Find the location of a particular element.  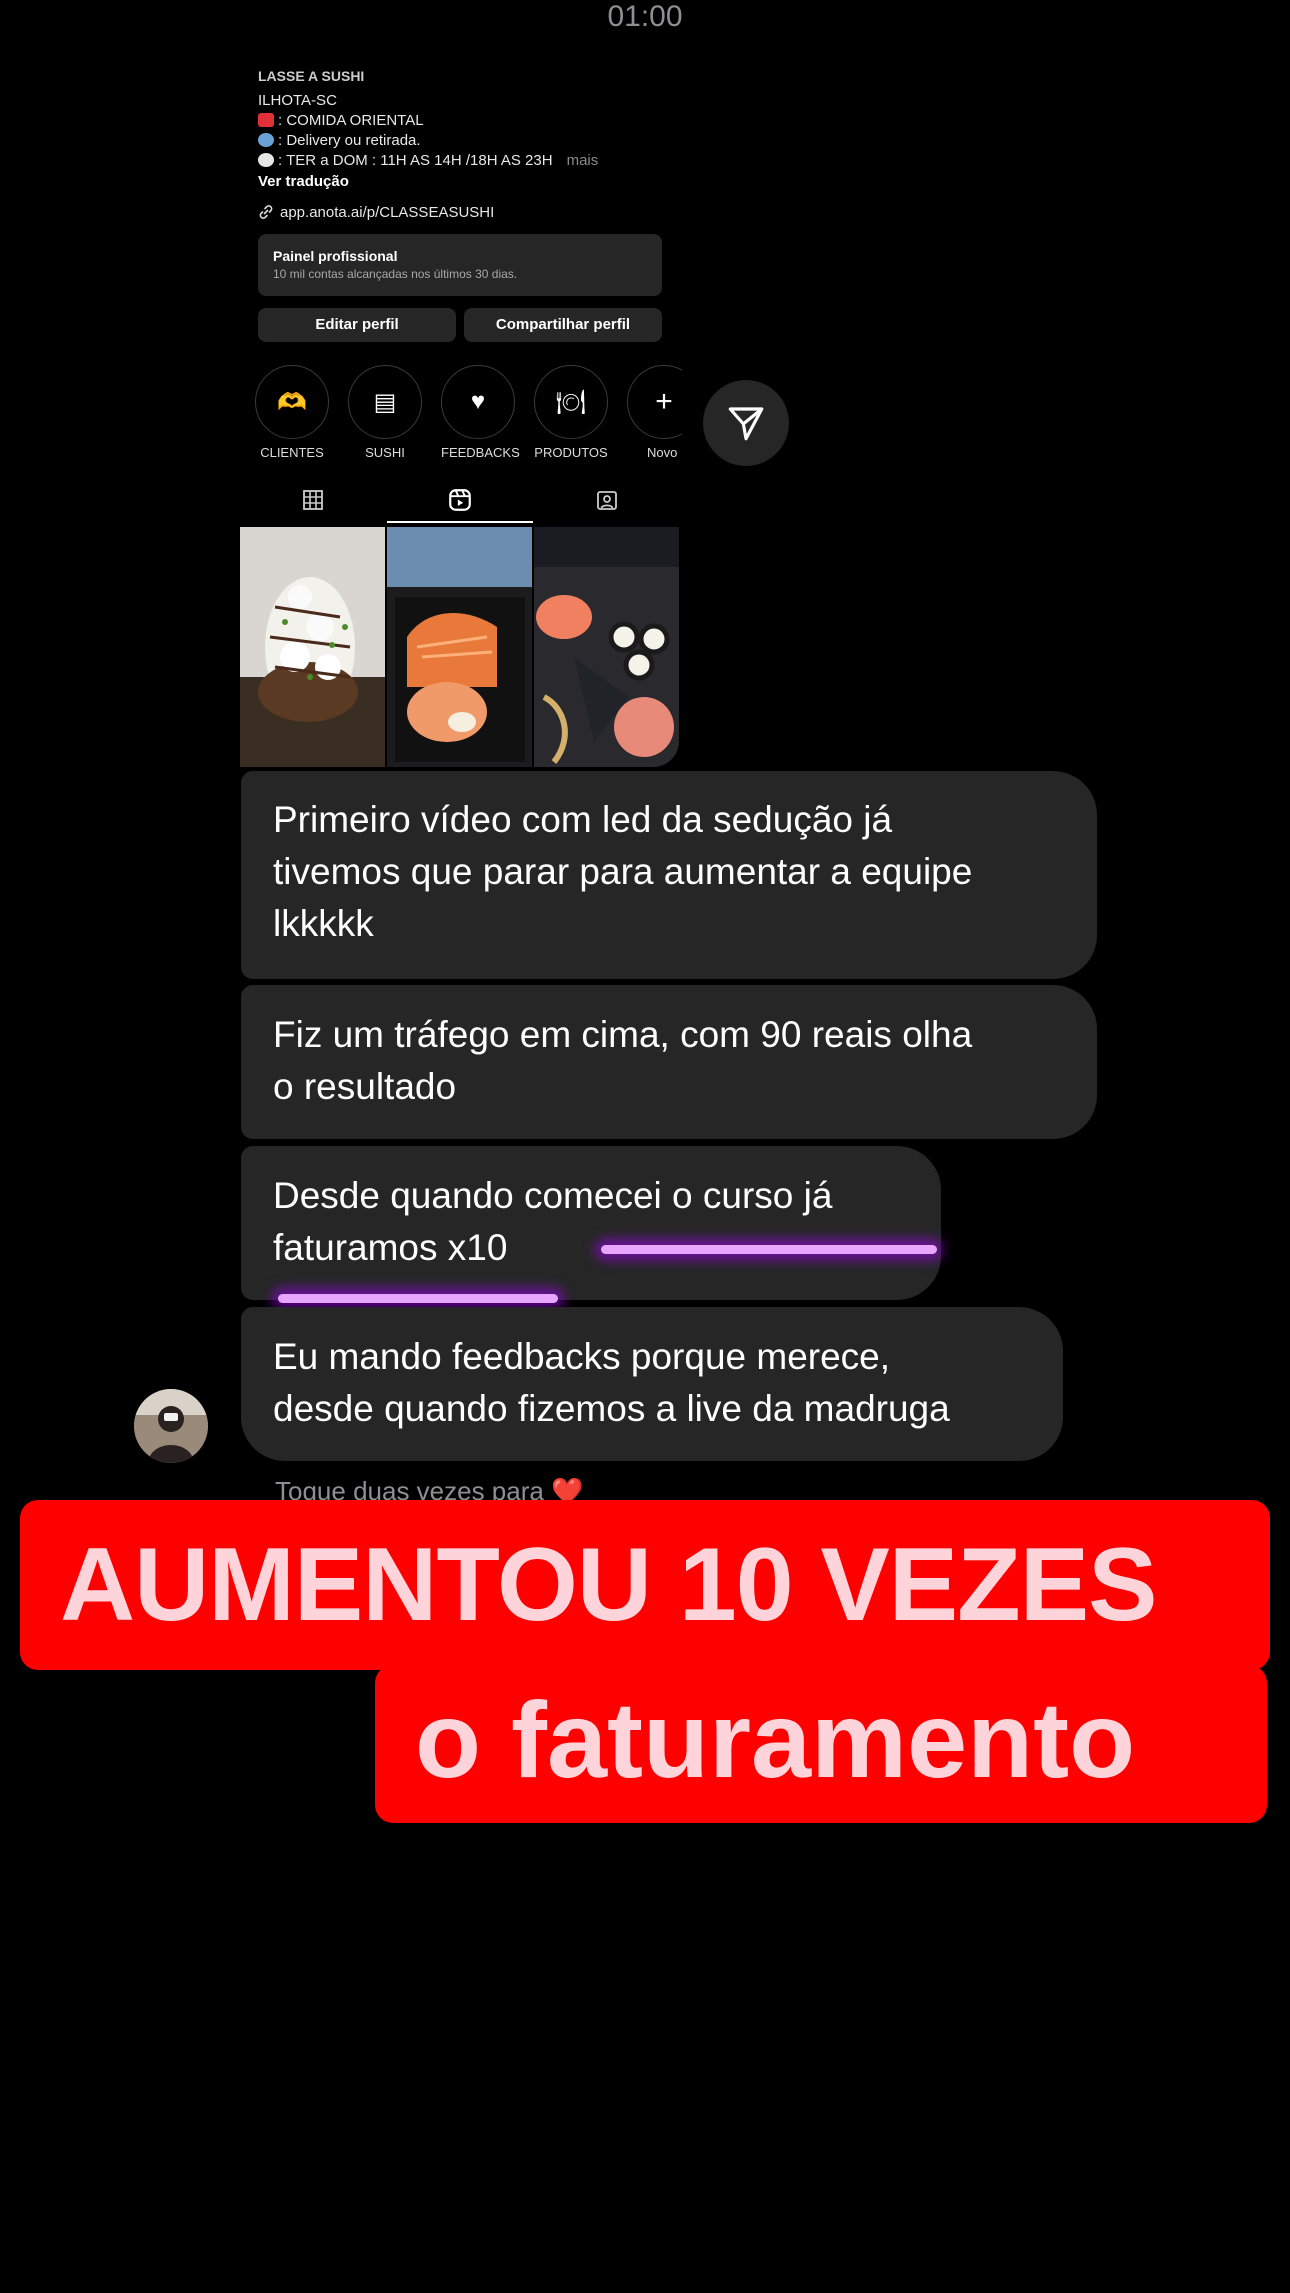

avatar is located at coordinates (171, 1426).